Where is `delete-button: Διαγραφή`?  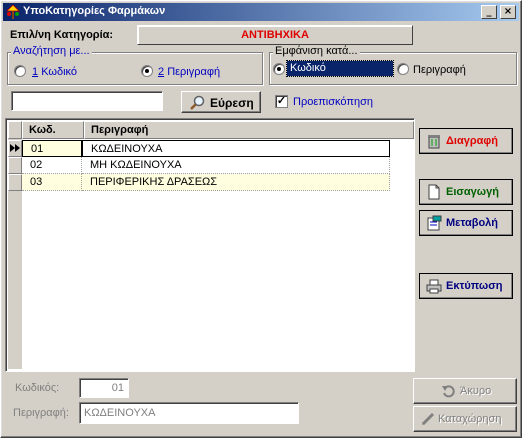 delete-button: Διαγραφή is located at coordinates (466, 141).